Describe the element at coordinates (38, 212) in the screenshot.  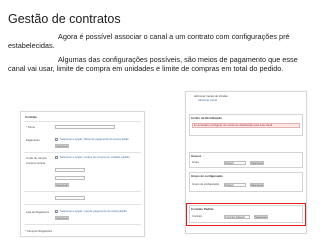
I see `payment-store-label: Loja de Pagamento` at that location.